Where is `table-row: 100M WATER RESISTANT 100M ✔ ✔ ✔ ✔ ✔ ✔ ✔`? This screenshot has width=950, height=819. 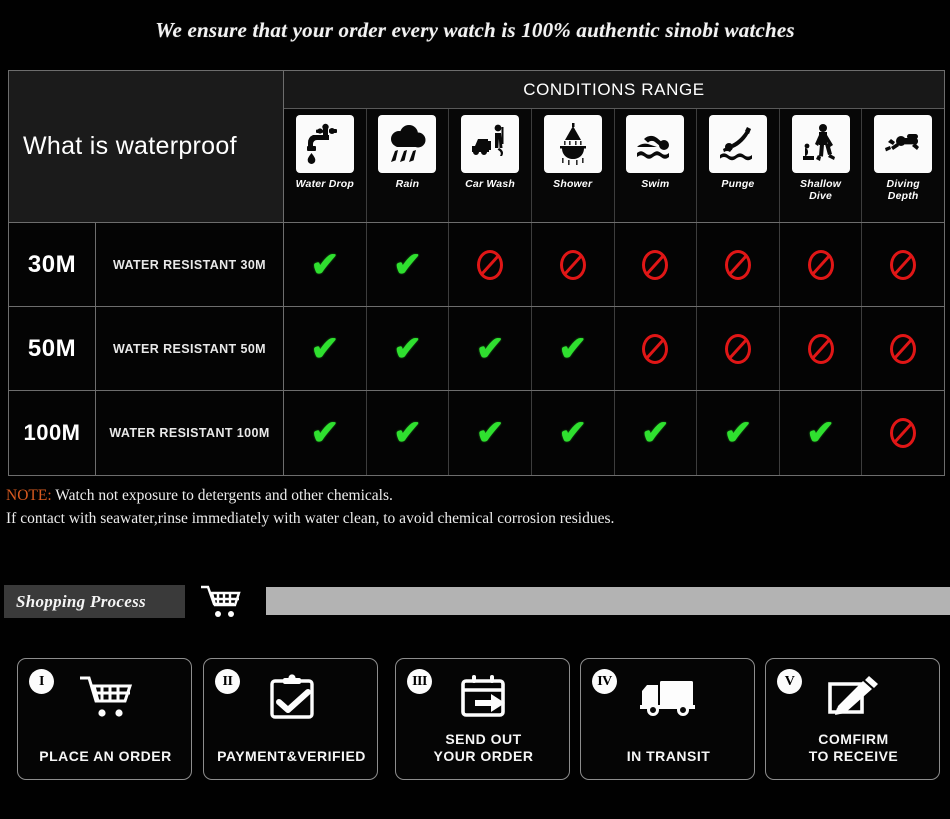
table-row: 100M WATER RESISTANT 100M ✔ ✔ ✔ ✔ ✔ ✔ ✔ is located at coordinates (476, 433).